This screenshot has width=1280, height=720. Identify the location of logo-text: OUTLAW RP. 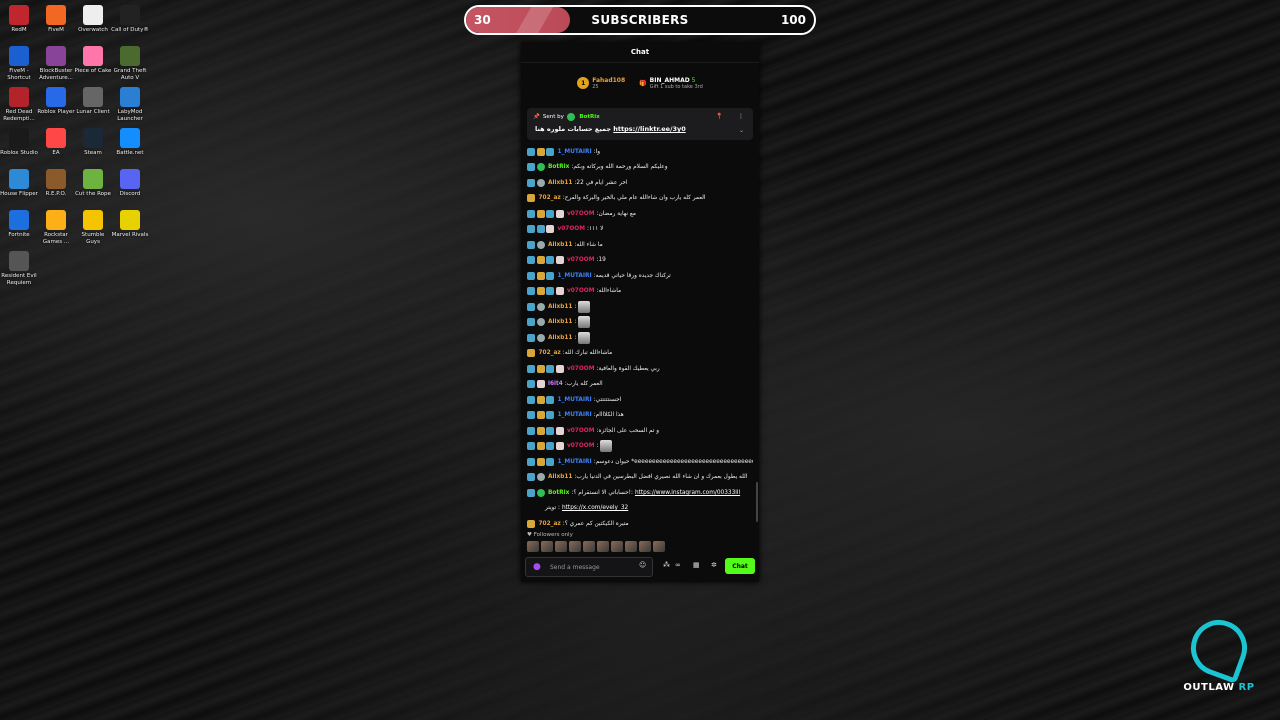
(1219, 687).